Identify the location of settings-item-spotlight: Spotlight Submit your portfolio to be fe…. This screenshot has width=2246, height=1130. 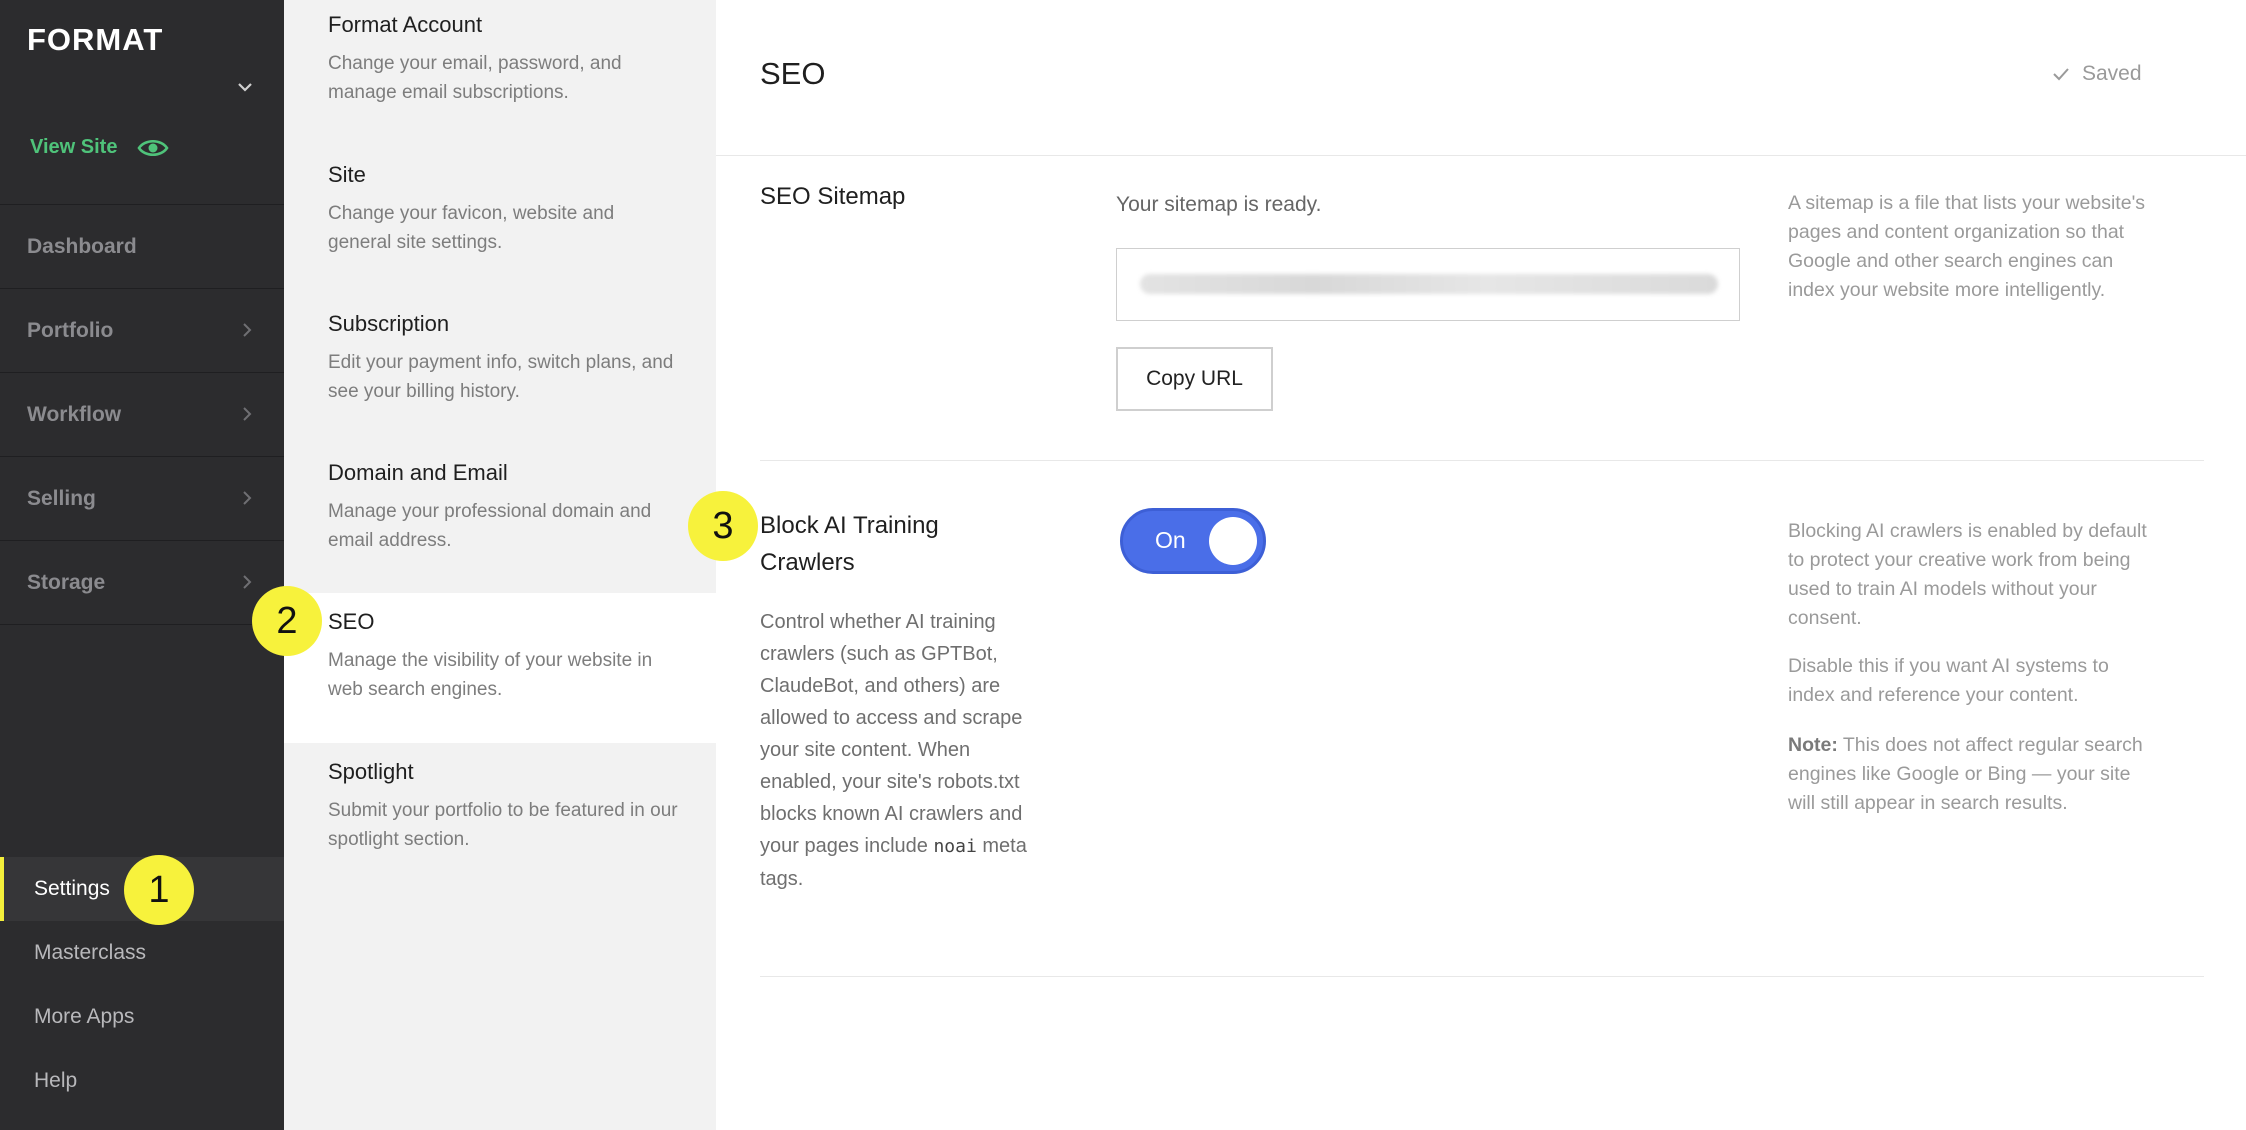
(500, 827).